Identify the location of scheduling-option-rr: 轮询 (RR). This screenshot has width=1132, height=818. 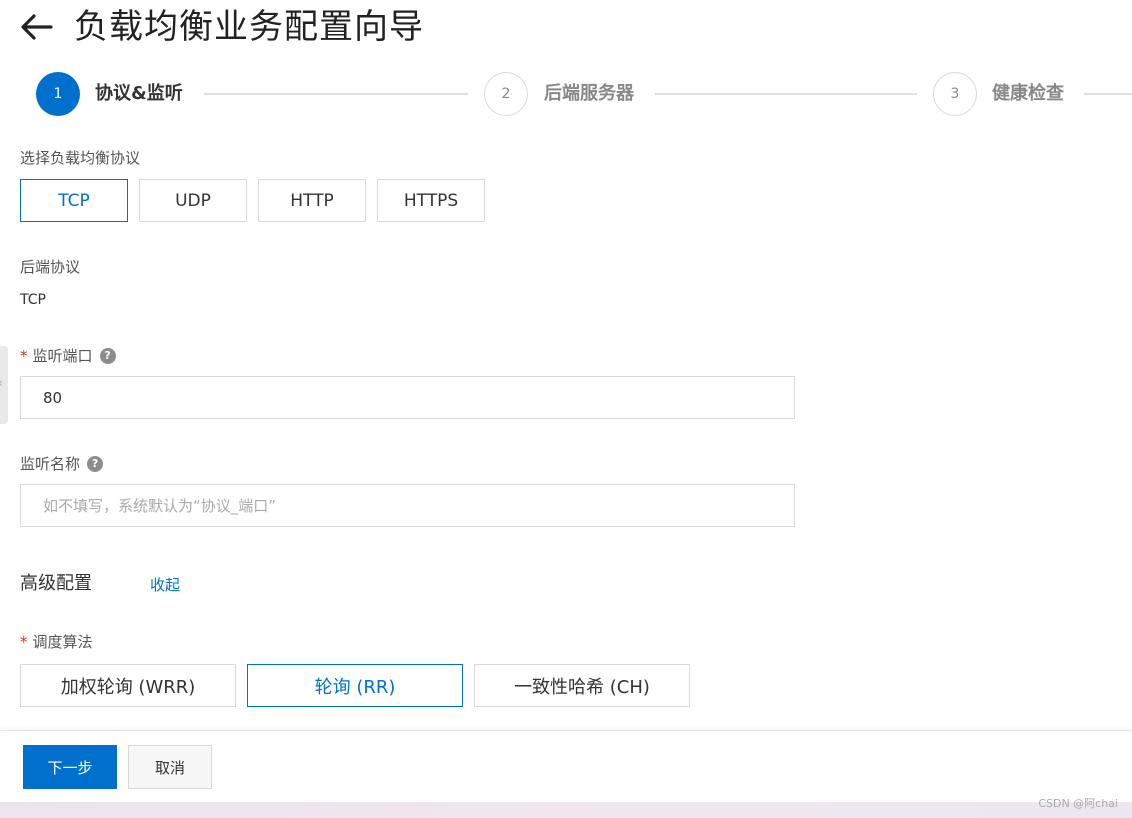
(355, 685).